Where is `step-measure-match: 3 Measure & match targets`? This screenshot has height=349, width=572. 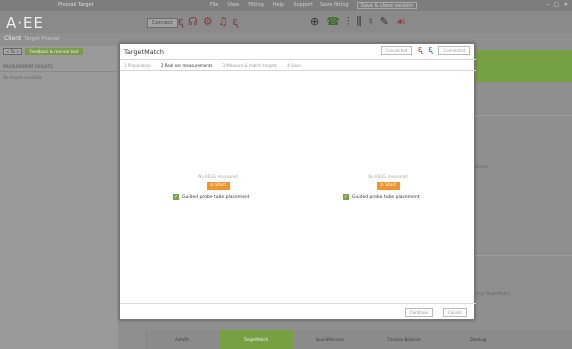 step-measure-match: 3 Measure & match targets is located at coordinates (249, 65).